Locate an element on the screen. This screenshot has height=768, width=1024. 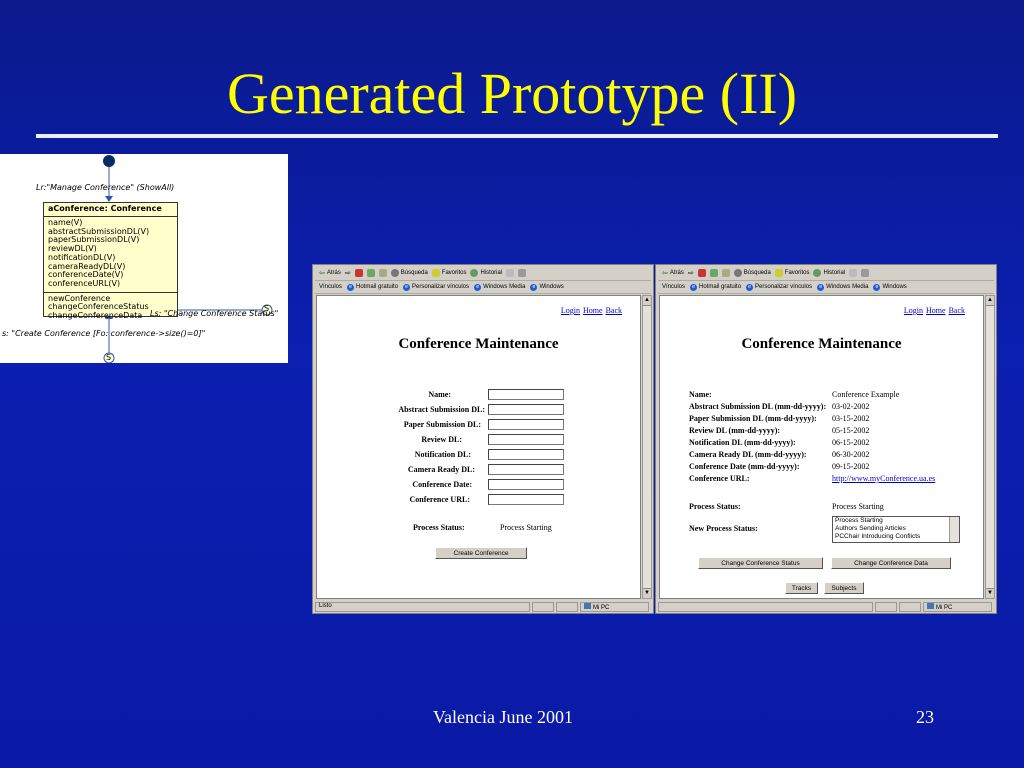
nav-links: Login Home Back is located at coordinates (590, 310).